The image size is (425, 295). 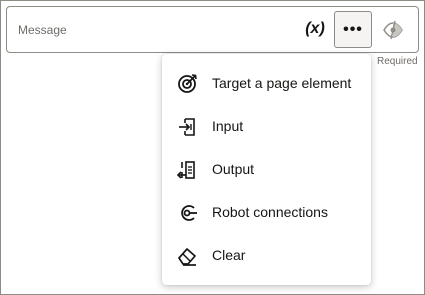 What do you see at coordinates (282, 83) in the screenshot?
I see `menu-item-label: Target a page element` at bounding box center [282, 83].